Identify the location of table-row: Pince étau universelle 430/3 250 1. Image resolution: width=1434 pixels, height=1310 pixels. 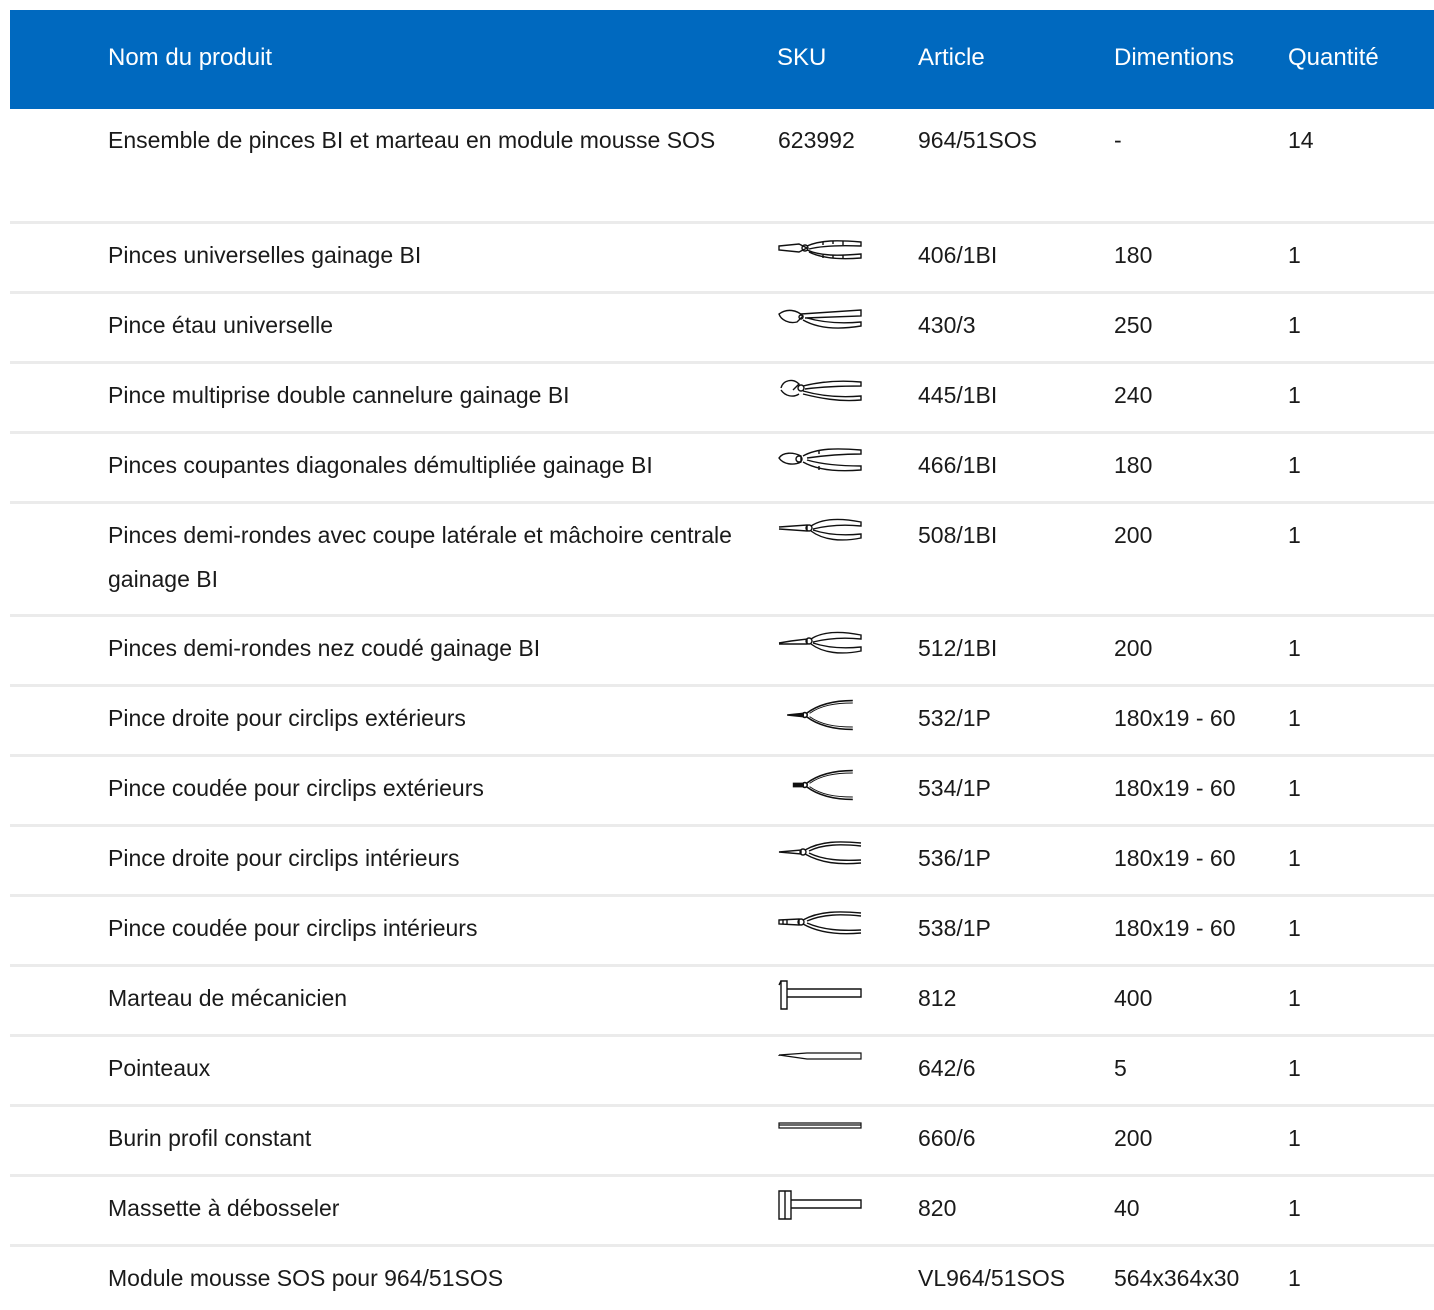
(722, 327).